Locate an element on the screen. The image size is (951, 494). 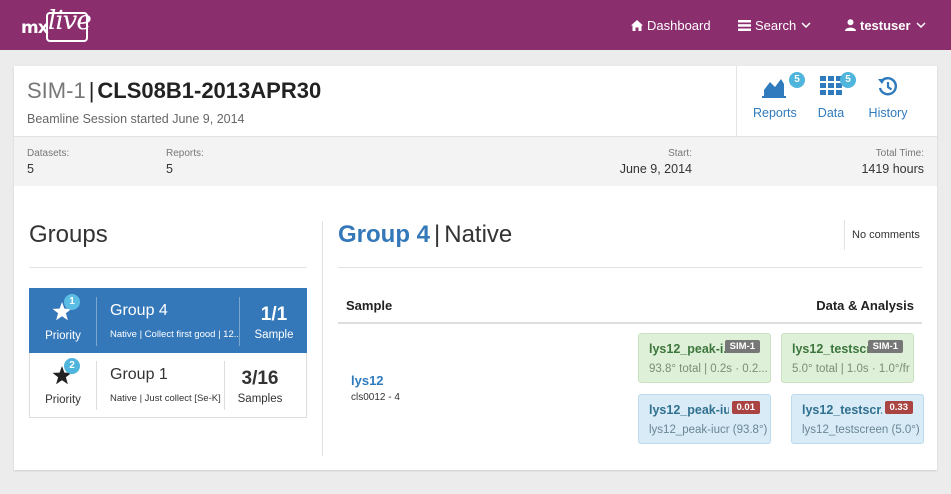
column-header-sample: Sample is located at coordinates (369, 305).